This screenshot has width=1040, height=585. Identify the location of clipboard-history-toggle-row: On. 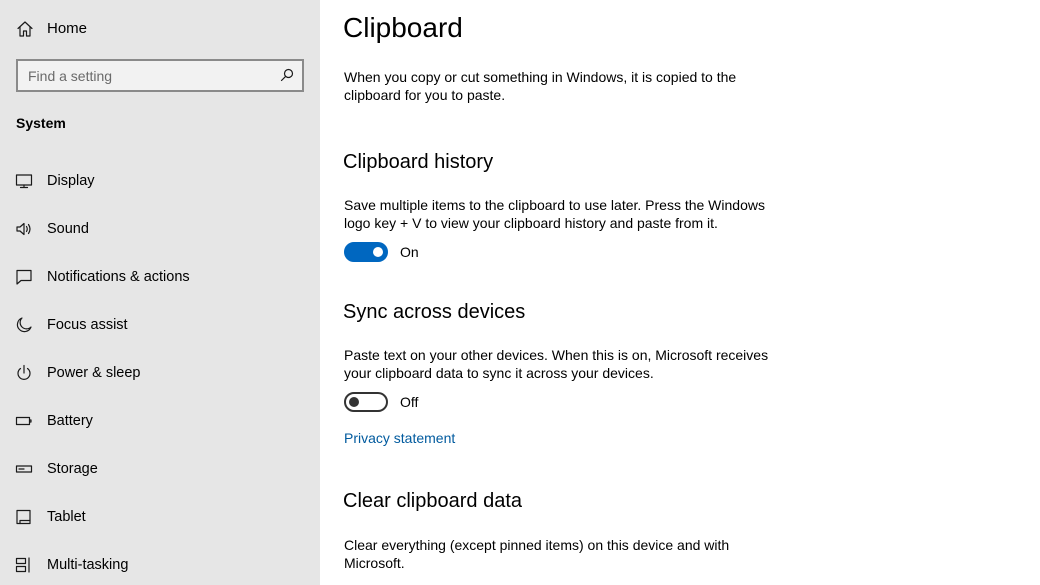
(381, 252).